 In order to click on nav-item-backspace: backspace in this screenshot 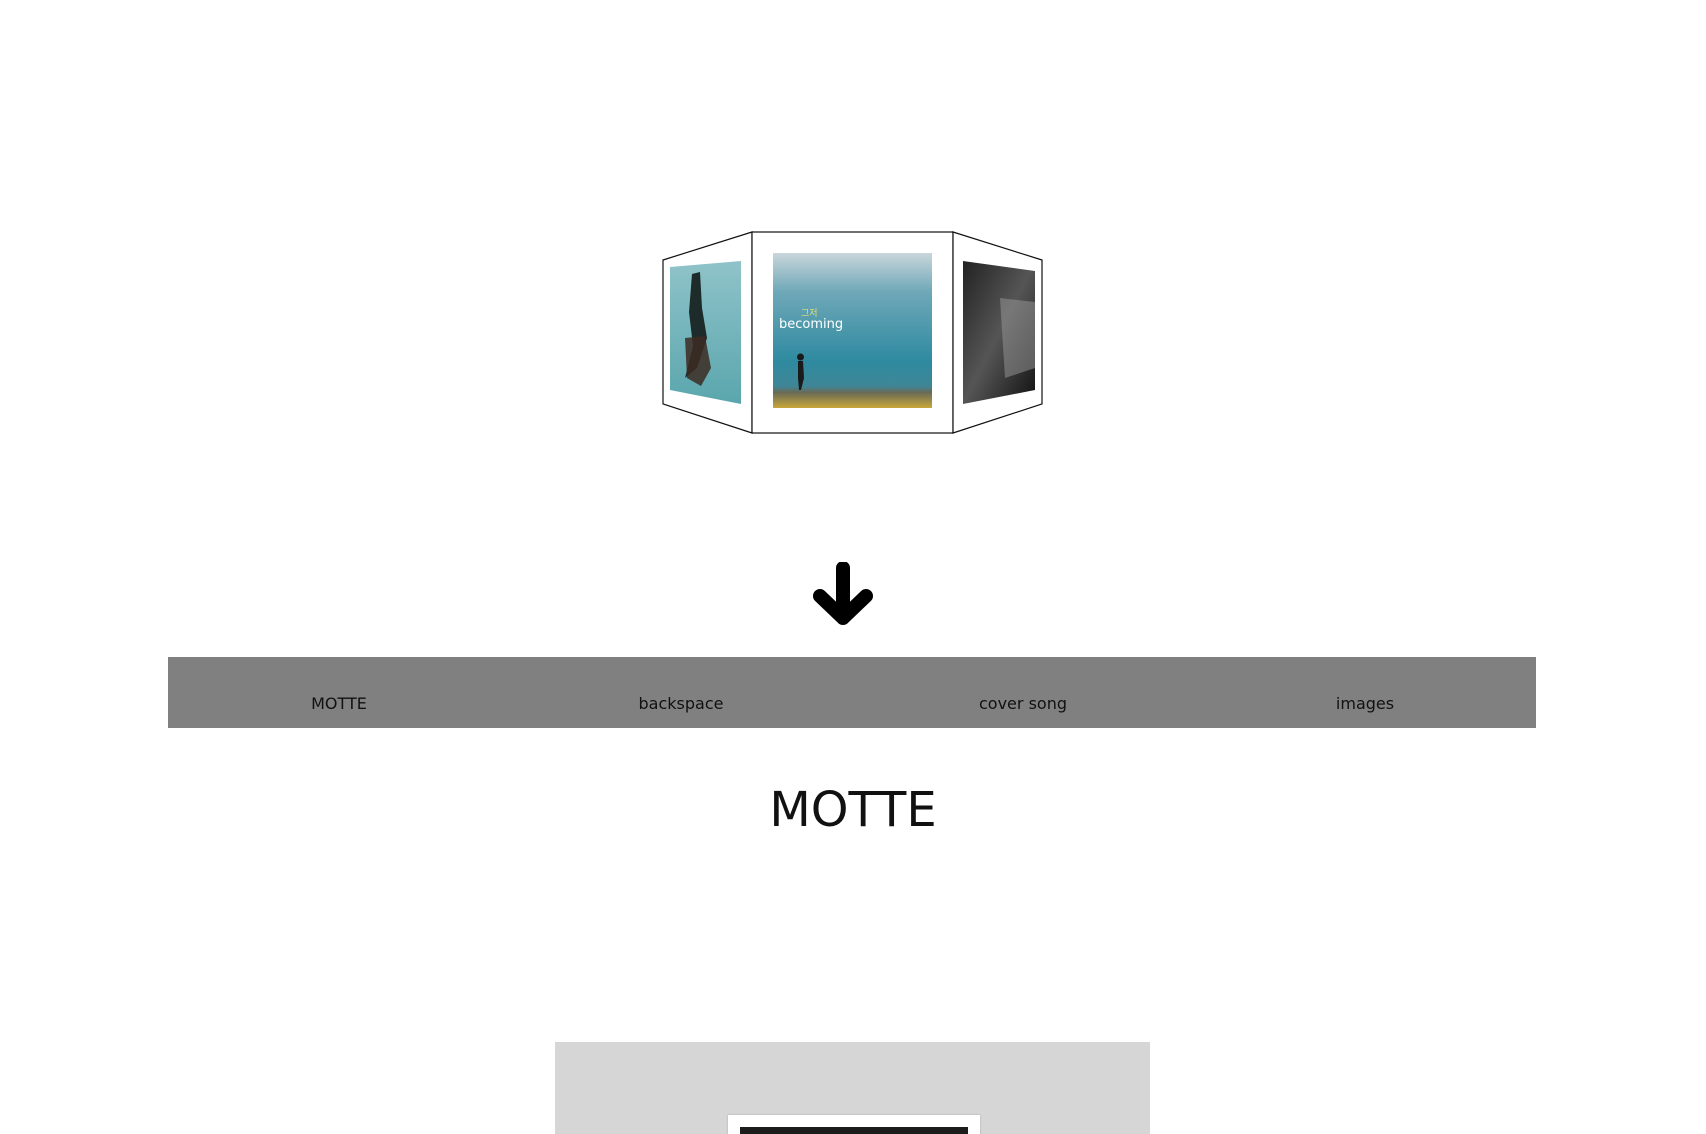, I will do `click(681, 692)`.